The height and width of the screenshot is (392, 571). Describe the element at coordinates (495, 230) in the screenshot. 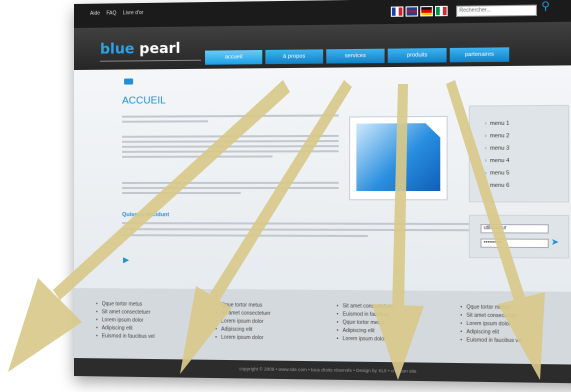

I see `arrow-to-footer-col-4-icon` at that location.